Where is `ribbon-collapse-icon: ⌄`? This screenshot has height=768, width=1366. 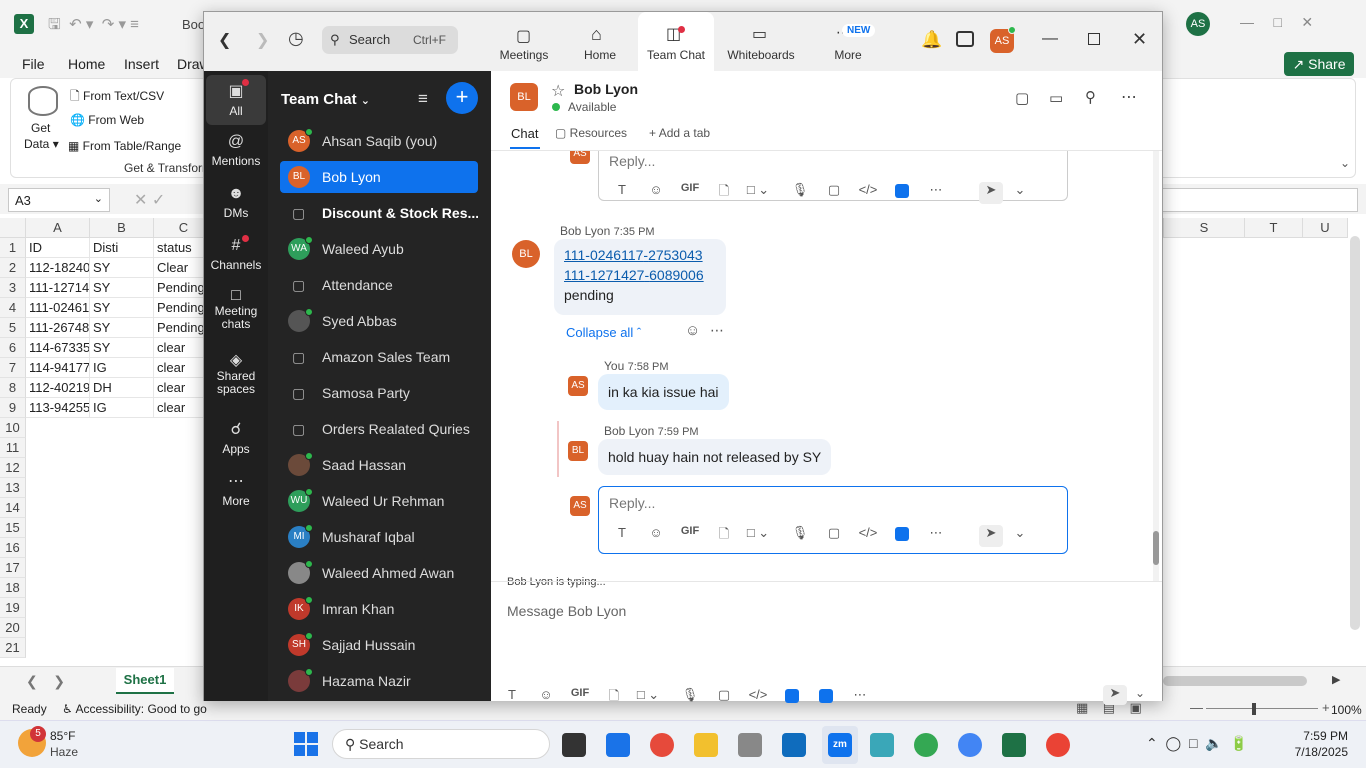
ribbon-collapse-icon: ⌄ is located at coordinates (1345, 163).